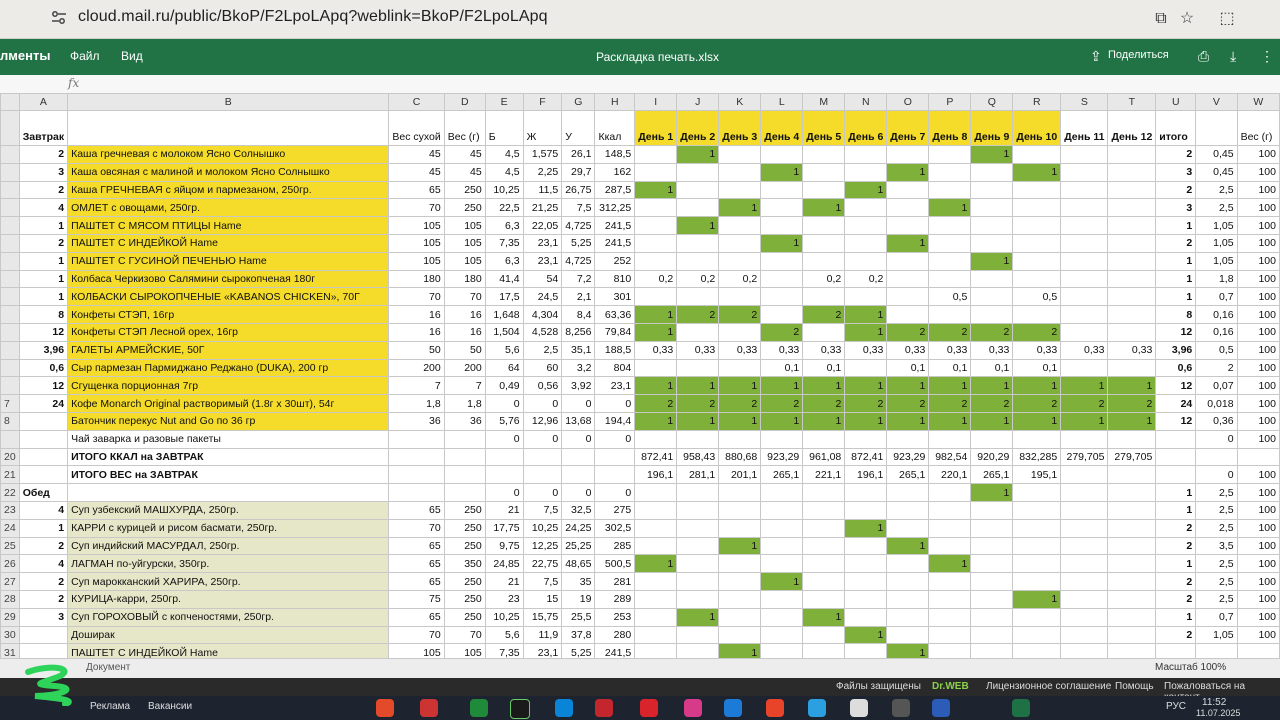  What do you see at coordinates (43, 261) in the screenshot?
I see `qty-cell: 1` at bounding box center [43, 261].